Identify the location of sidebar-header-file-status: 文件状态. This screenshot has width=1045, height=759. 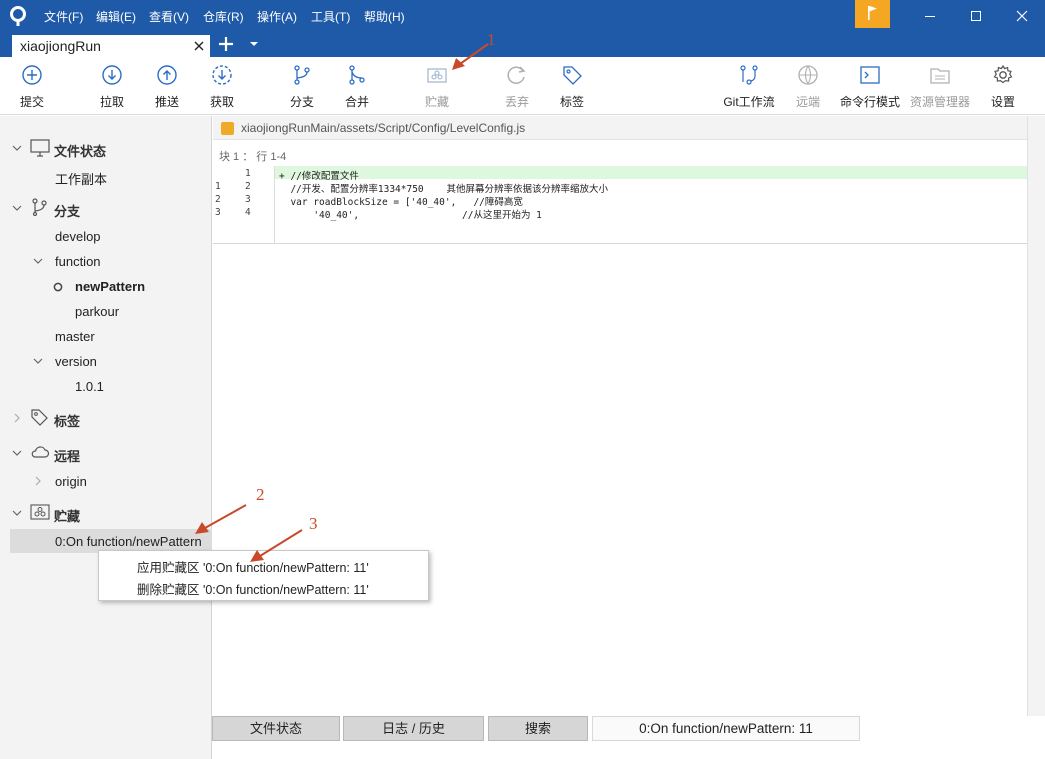
(80, 150).